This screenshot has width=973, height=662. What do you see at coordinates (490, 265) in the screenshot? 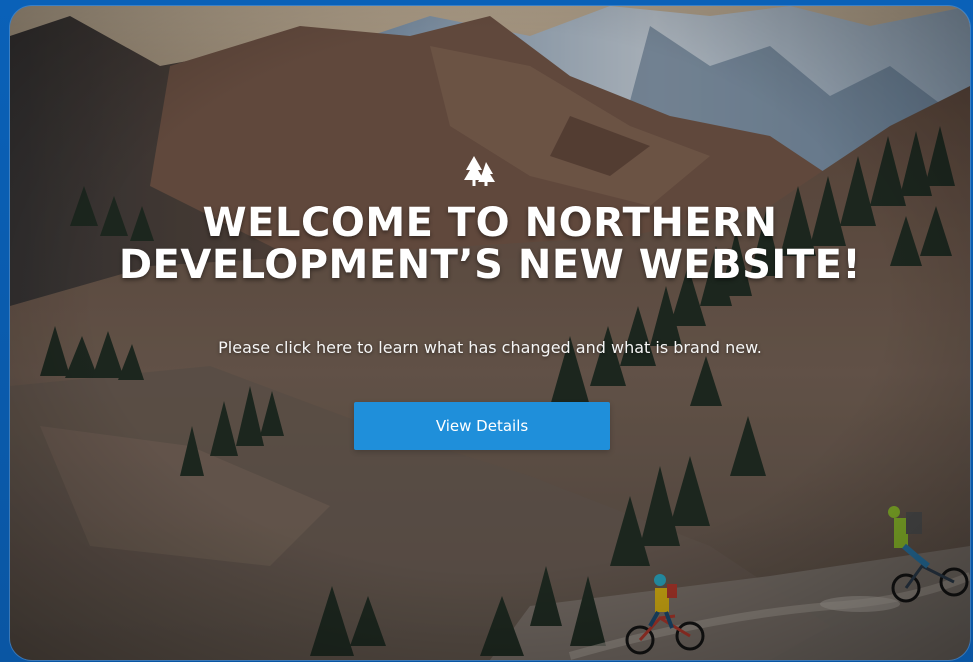
I see `headline-line-2: DEVELOPMENT’S NEW WEBSITE!` at bounding box center [490, 265].